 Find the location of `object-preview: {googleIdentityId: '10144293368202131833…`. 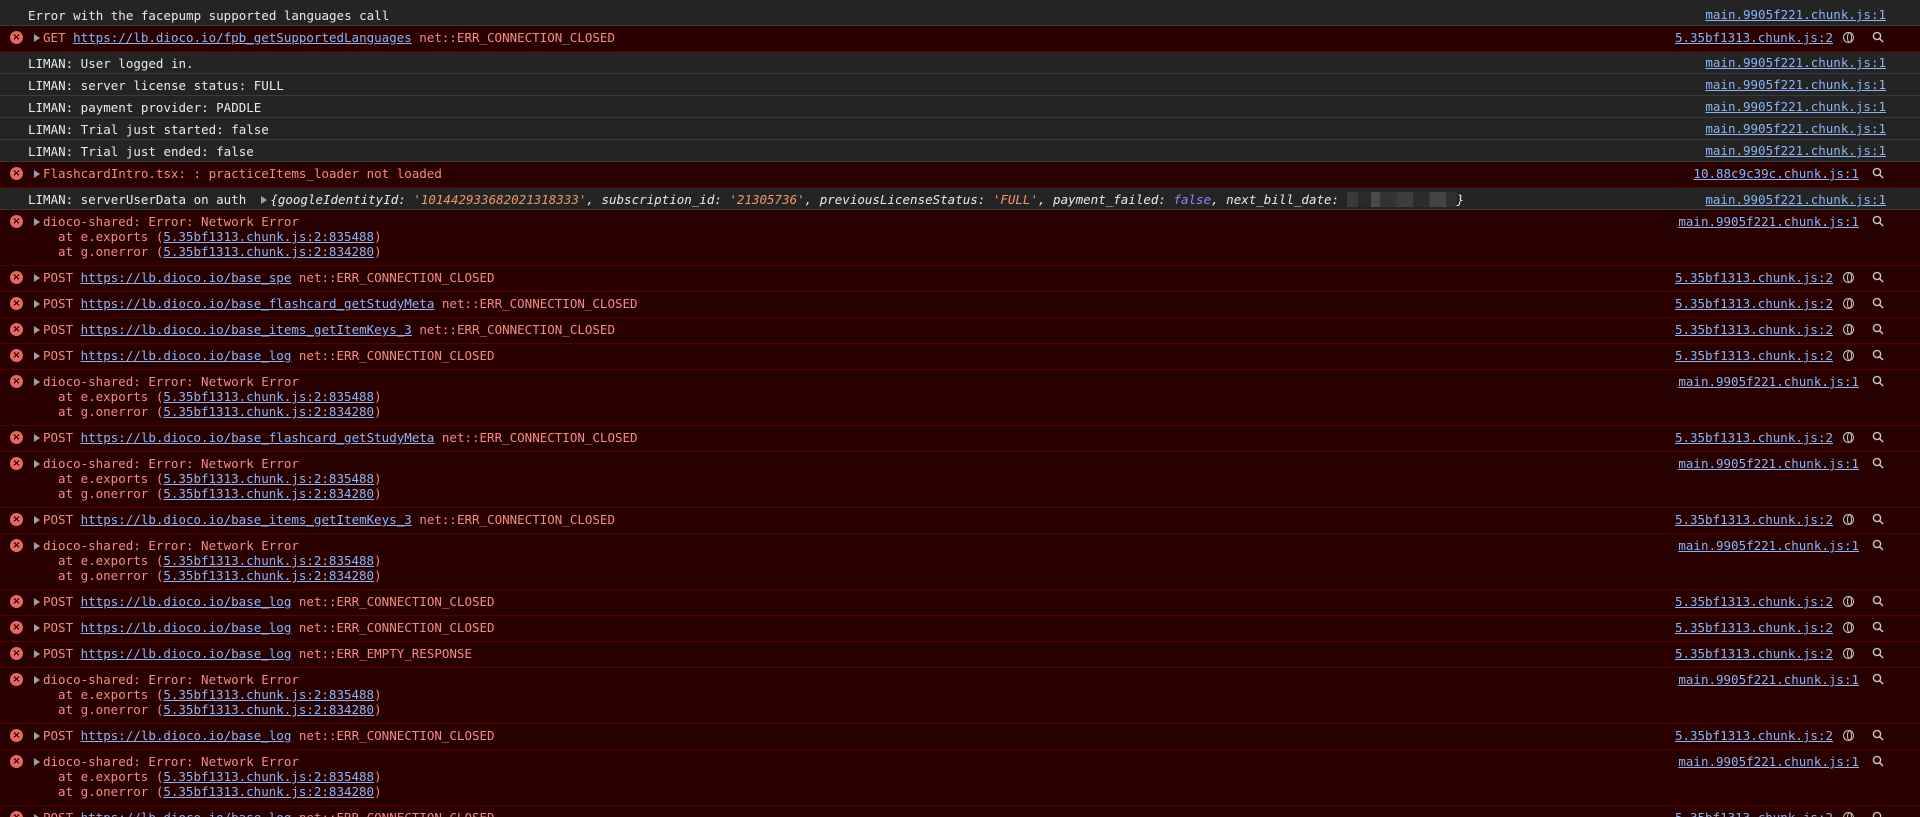

object-preview: {googleIdentityId: '10144293368202131833… is located at coordinates (867, 199).